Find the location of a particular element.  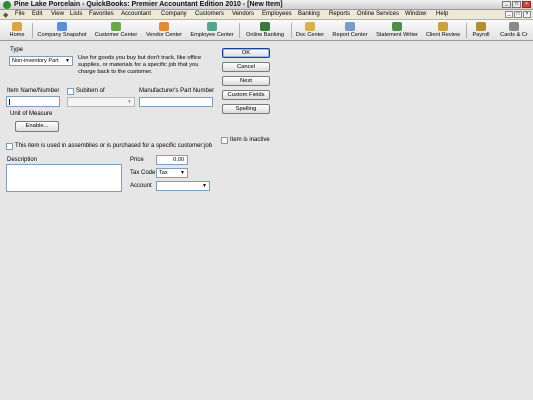

ok-button: OK is located at coordinates (246, 53).